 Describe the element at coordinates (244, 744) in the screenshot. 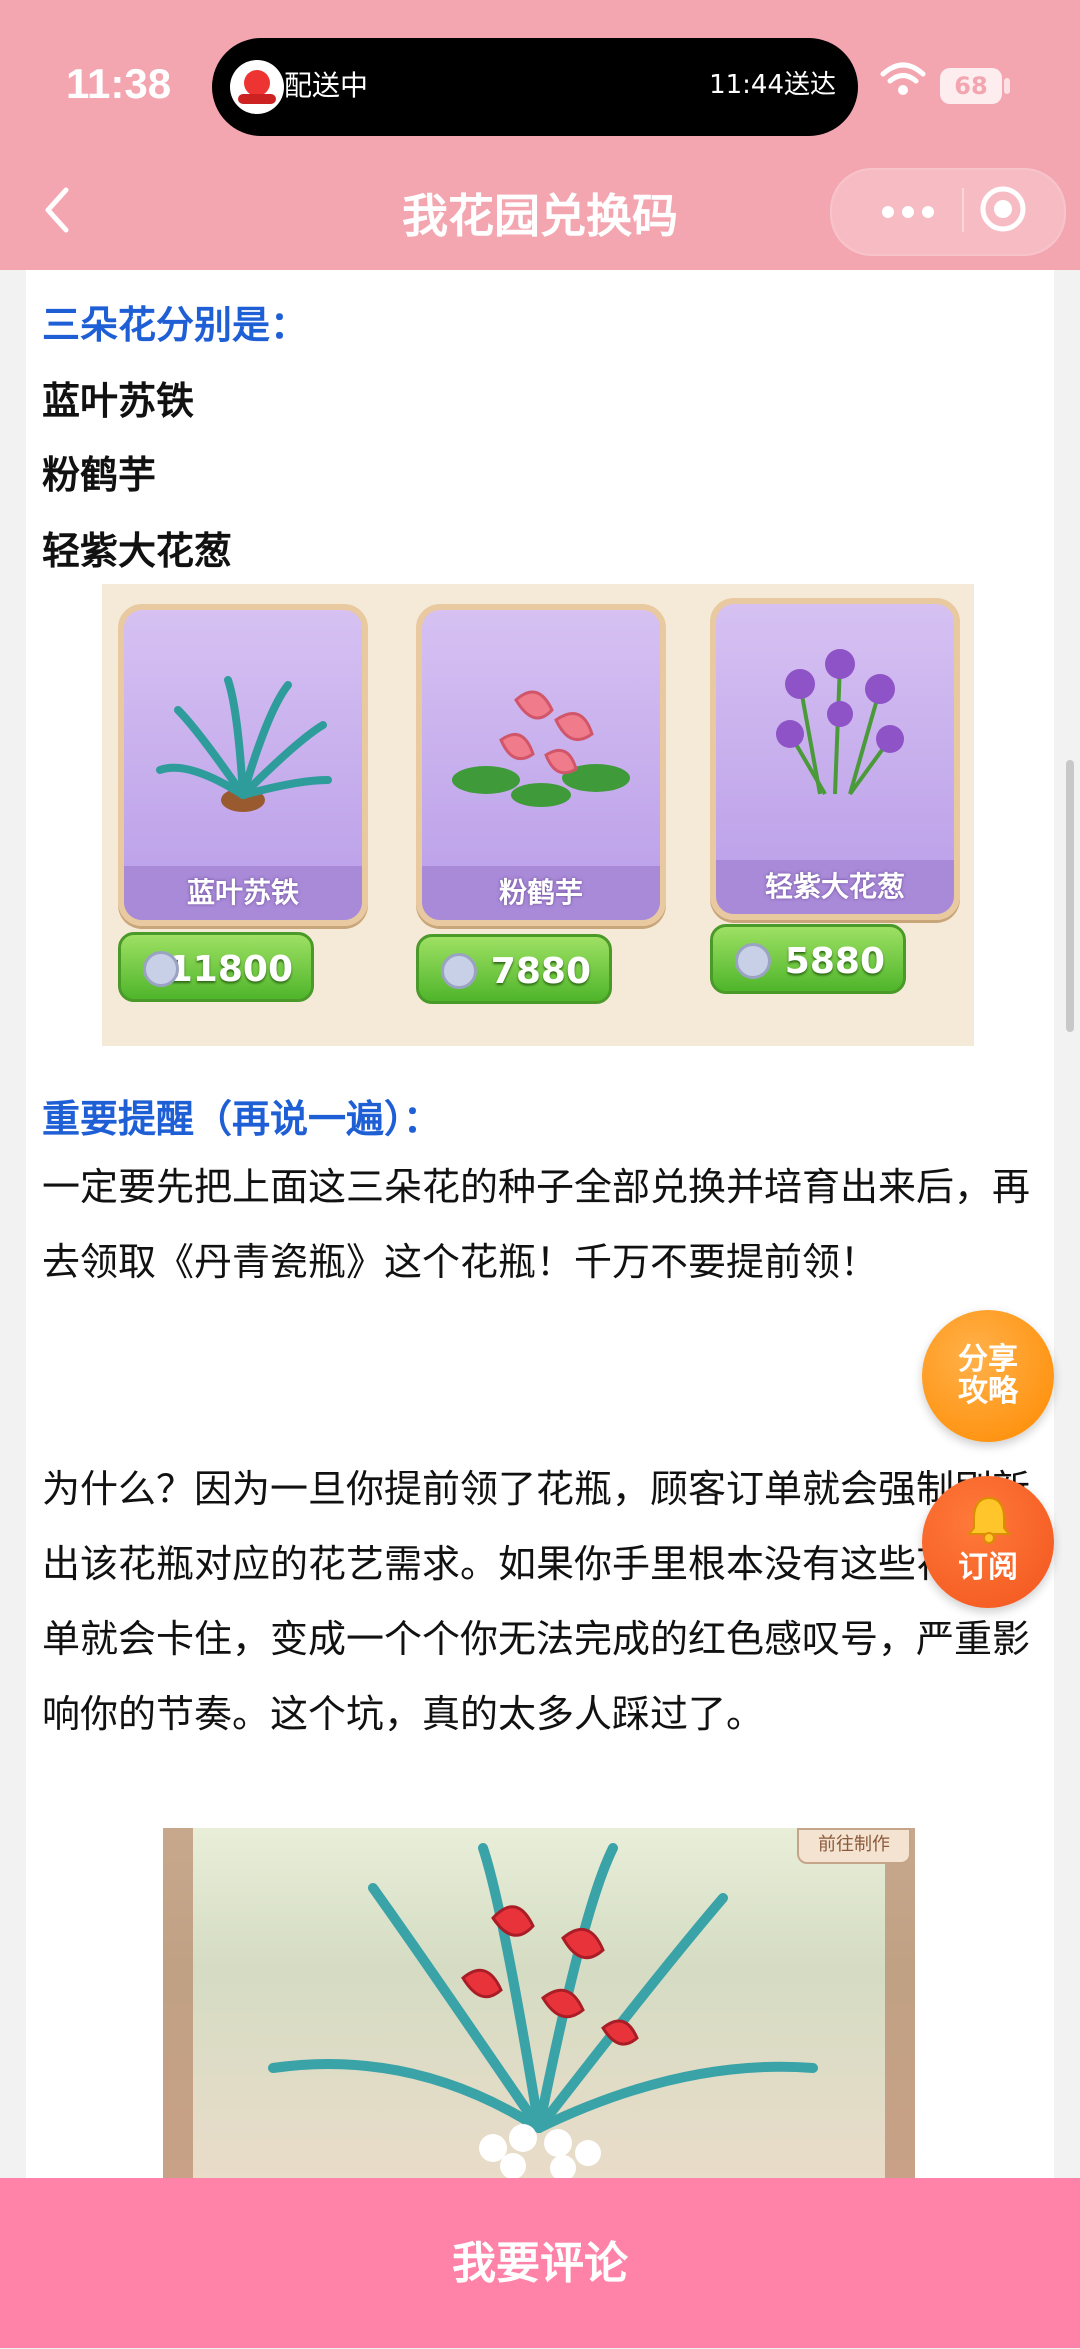

I see `cycad-plant-icon` at that location.